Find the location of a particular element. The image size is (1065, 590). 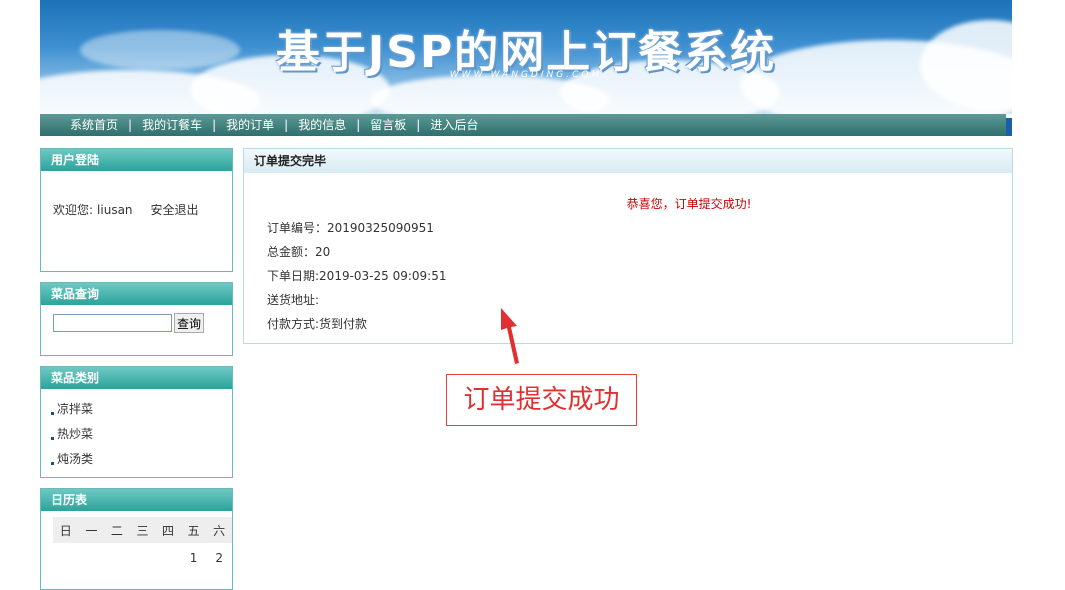

calendar-panel-title: 日历表 is located at coordinates (136, 500).